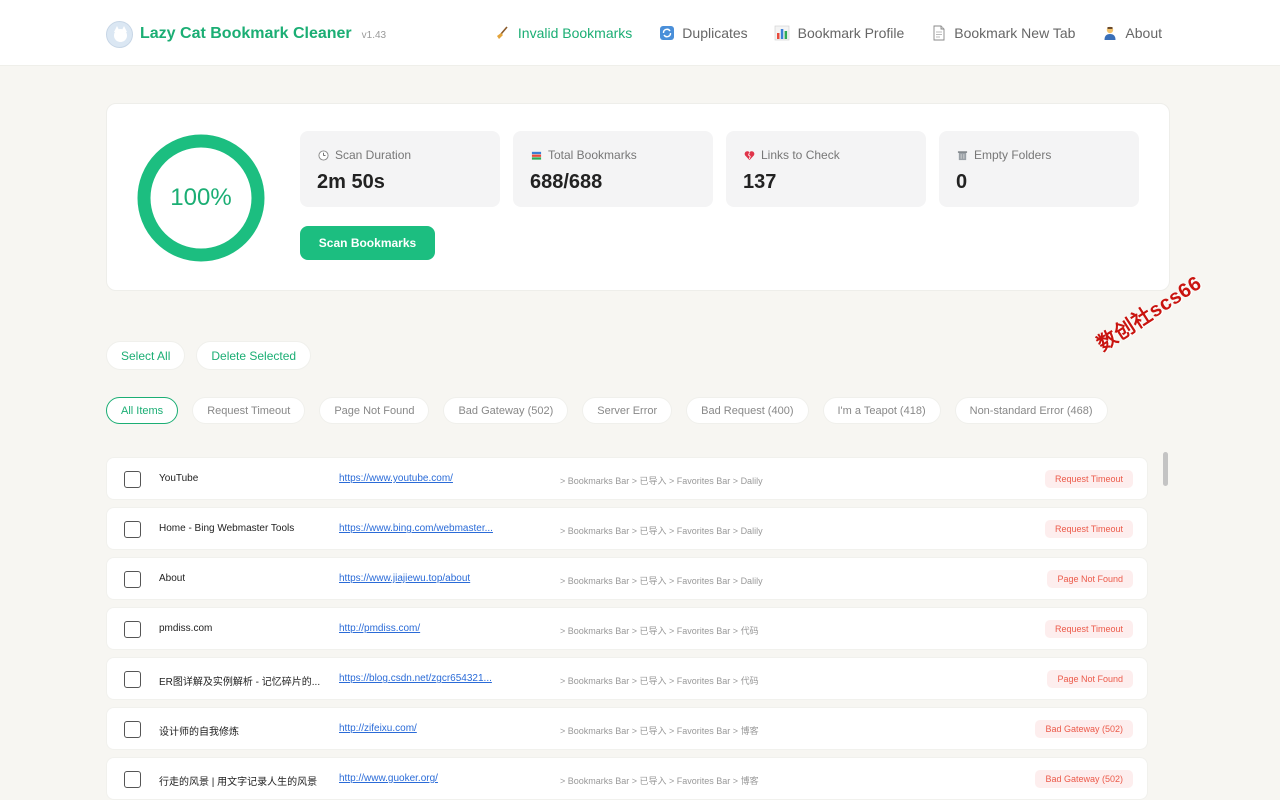 The width and height of the screenshot is (1280, 800). I want to click on stat-value: 2m 50s, so click(351, 182).